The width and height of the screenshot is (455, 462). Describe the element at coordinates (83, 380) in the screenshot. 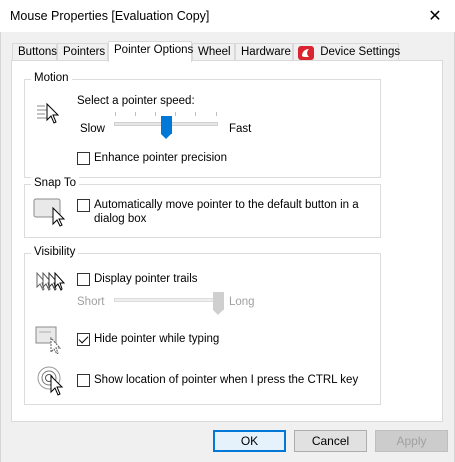

I see `show-location-checkbox` at that location.